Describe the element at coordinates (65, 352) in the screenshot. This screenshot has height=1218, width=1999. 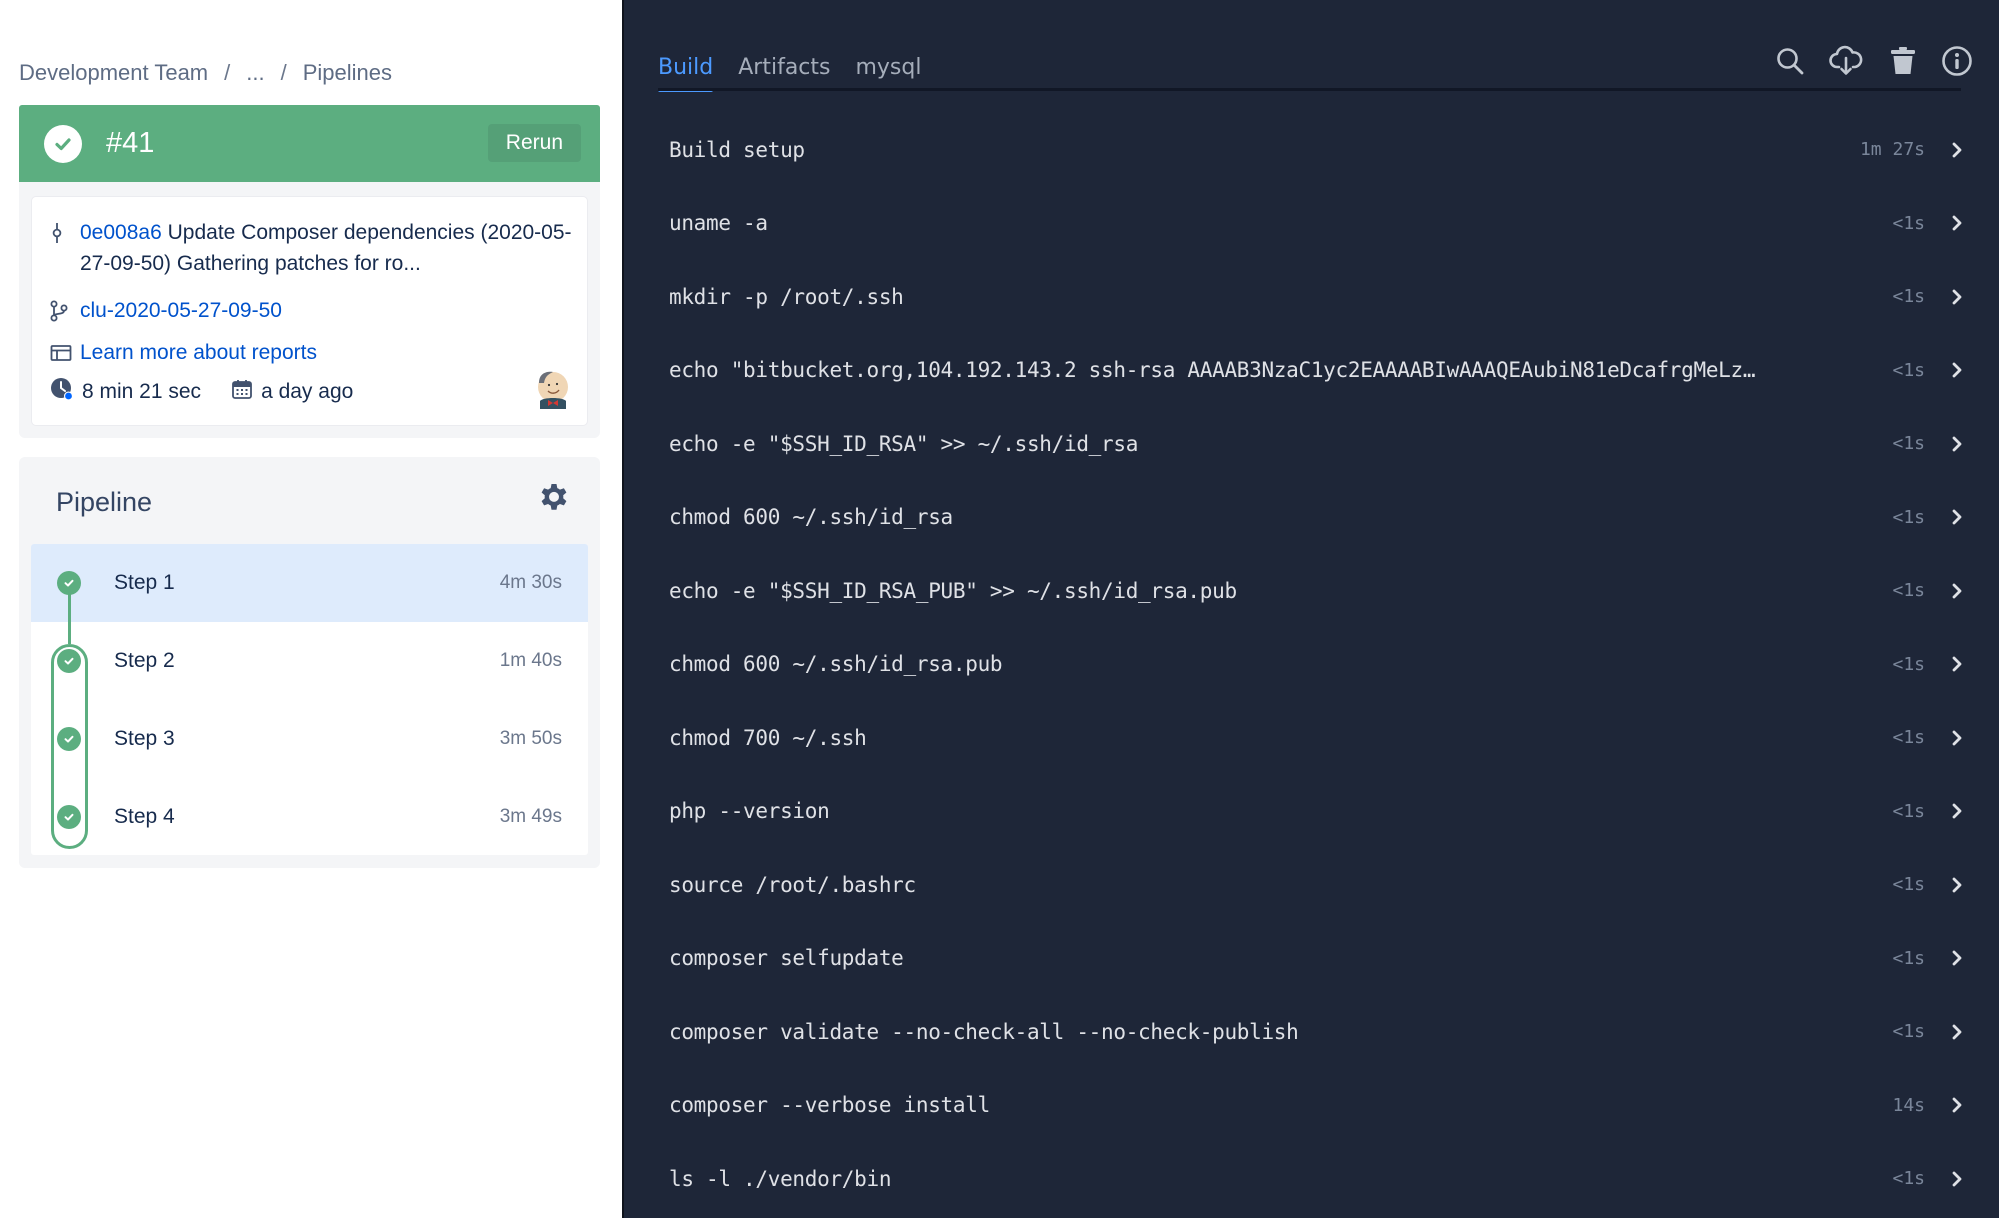
I see `reports-icon` at that location.